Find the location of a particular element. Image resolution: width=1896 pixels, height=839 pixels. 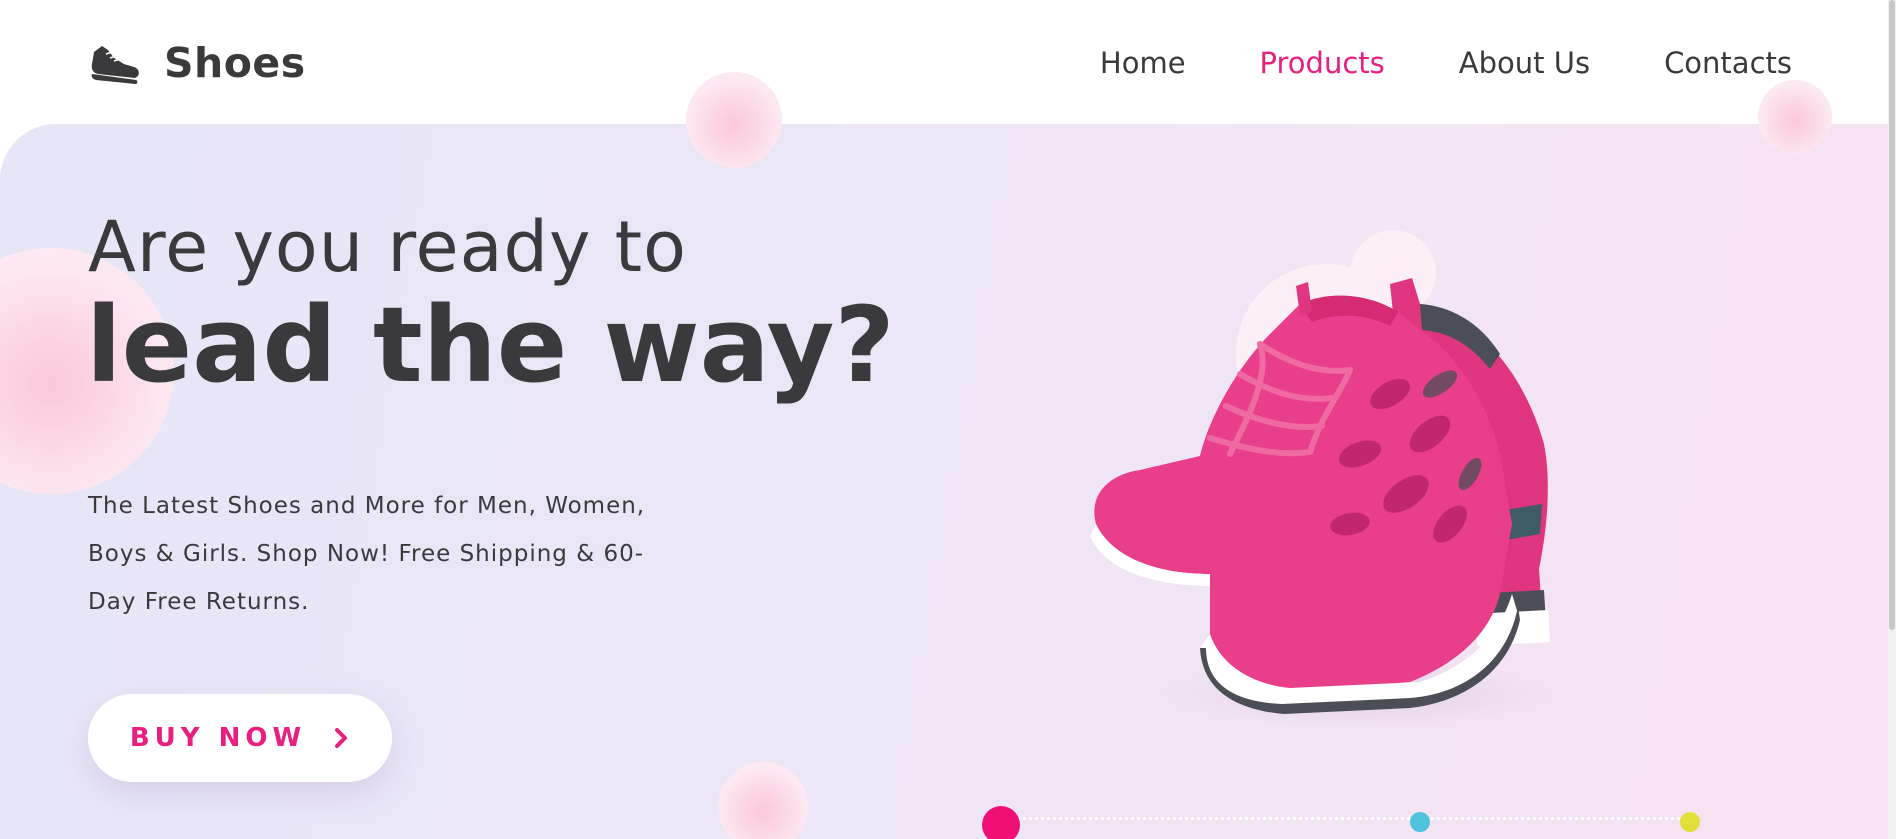

pink-sneakers-image is located at coordinates (1340, 506).